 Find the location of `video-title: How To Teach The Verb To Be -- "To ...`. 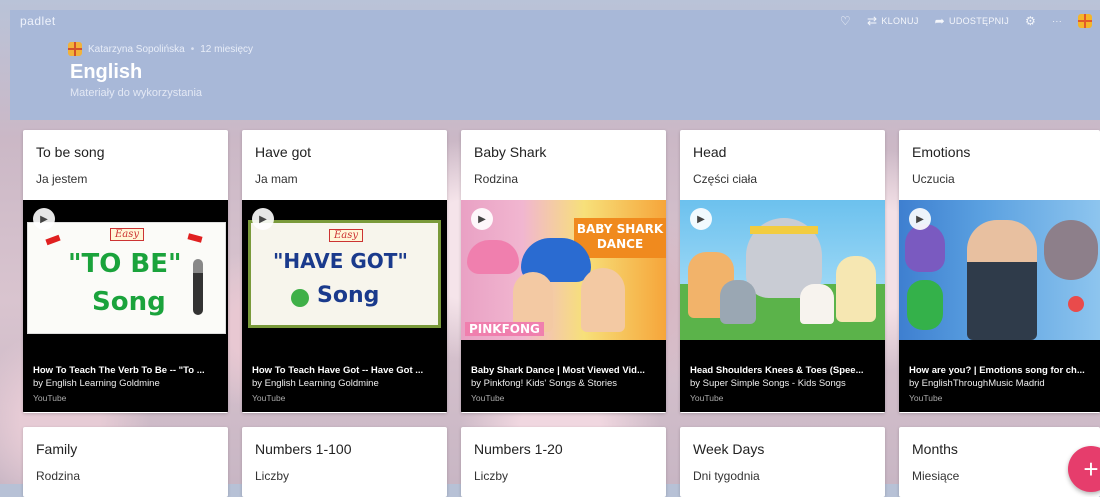

video-title: How To Teach The Verb To Be -- "To ... is located at coordinates (127, 370).